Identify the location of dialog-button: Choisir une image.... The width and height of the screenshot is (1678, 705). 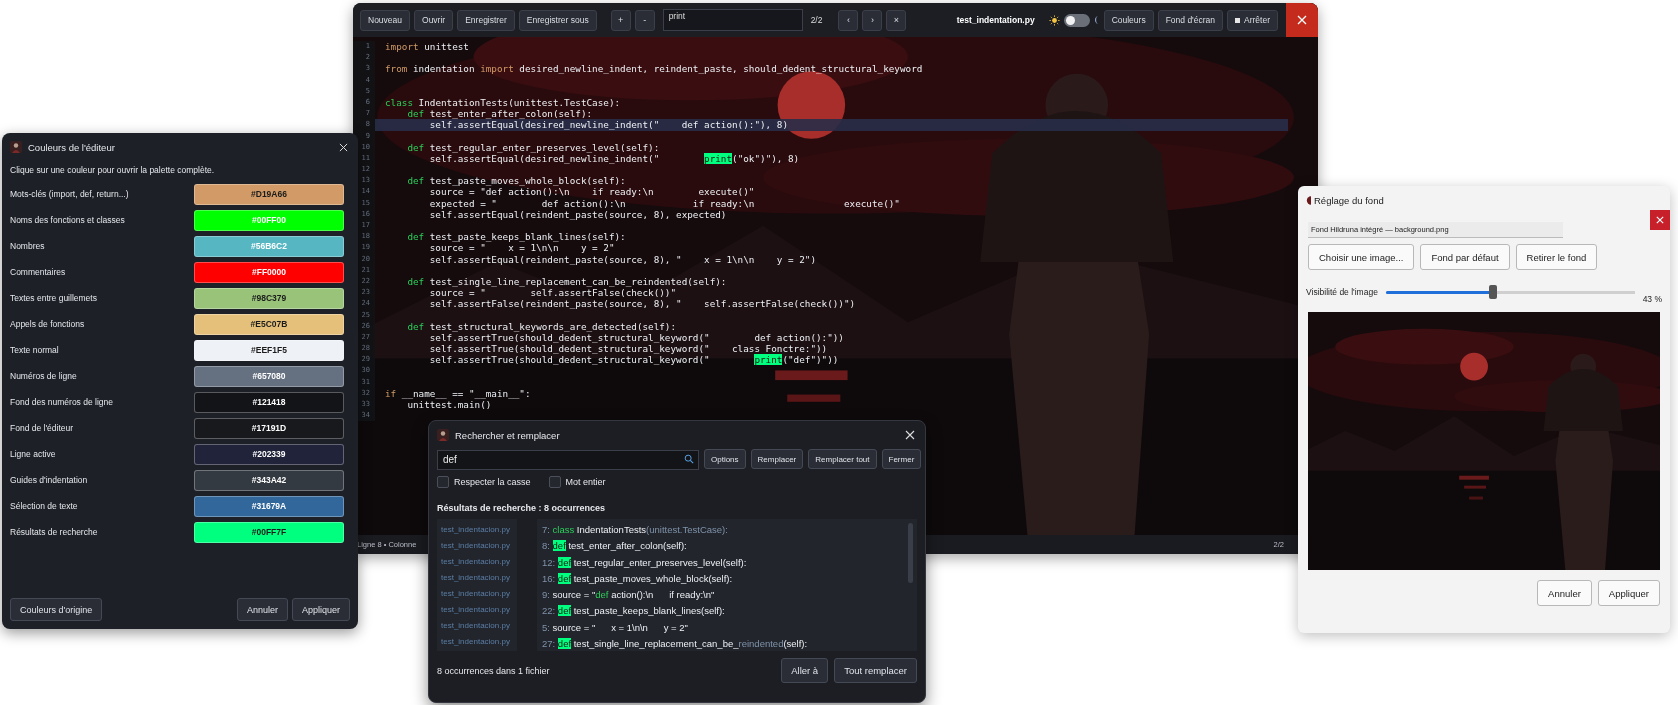
(1361, 257).